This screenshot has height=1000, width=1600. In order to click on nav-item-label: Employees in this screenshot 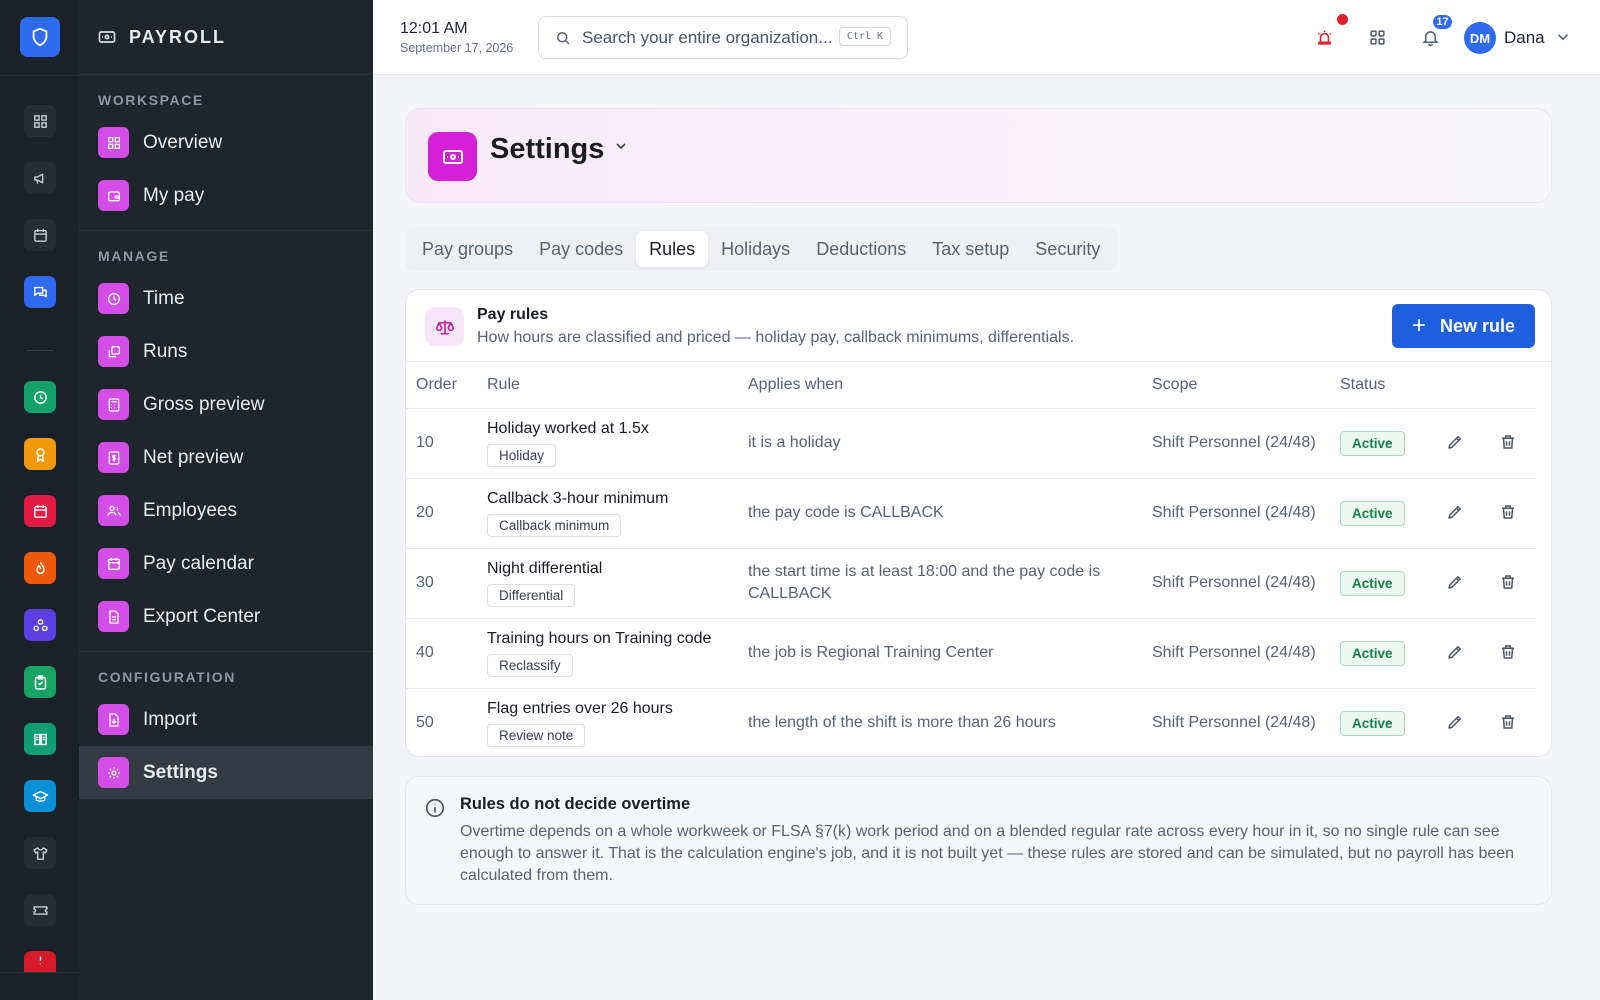, I will do `click(190, 510)`.